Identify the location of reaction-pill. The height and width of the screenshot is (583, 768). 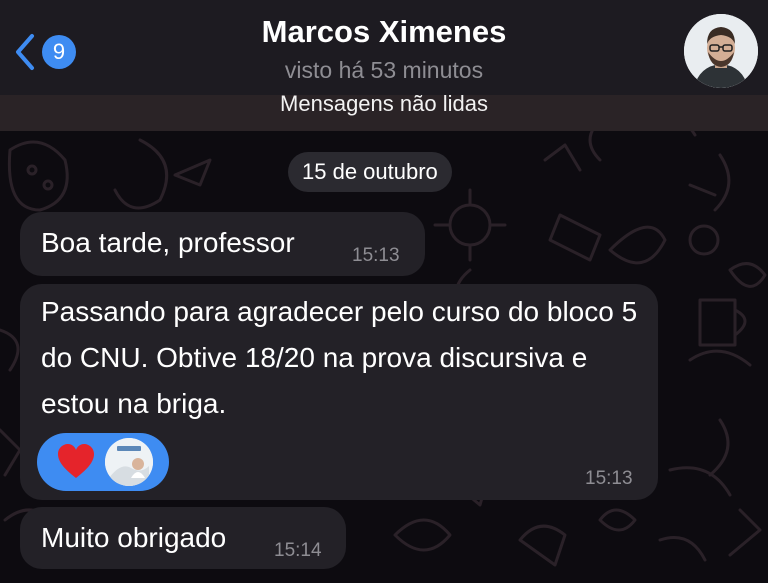
(103, 462).